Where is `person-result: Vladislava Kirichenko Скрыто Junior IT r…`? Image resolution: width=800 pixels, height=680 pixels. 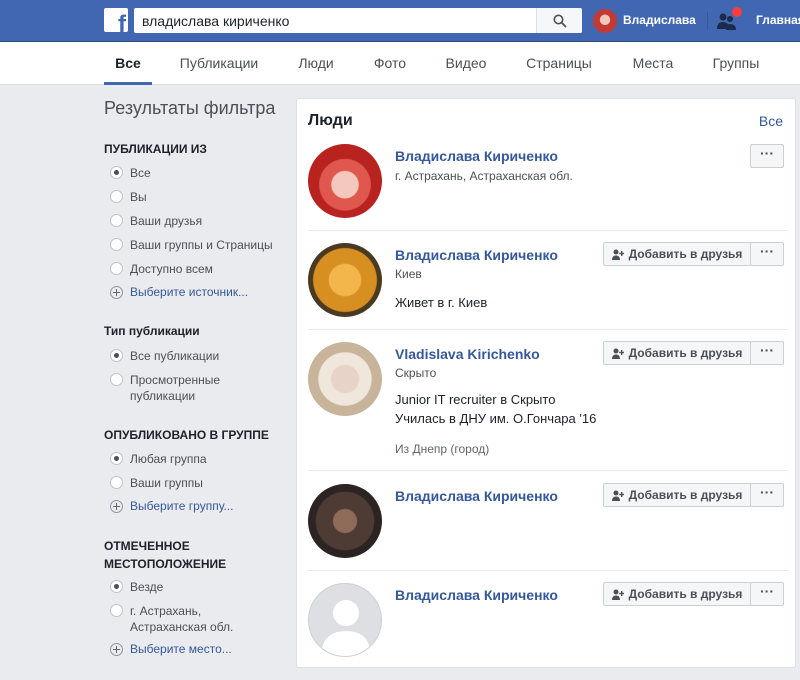
person-result: Vladislava Kirichenko Скрыто Junior IT r… is located at coordinates (548, 406).